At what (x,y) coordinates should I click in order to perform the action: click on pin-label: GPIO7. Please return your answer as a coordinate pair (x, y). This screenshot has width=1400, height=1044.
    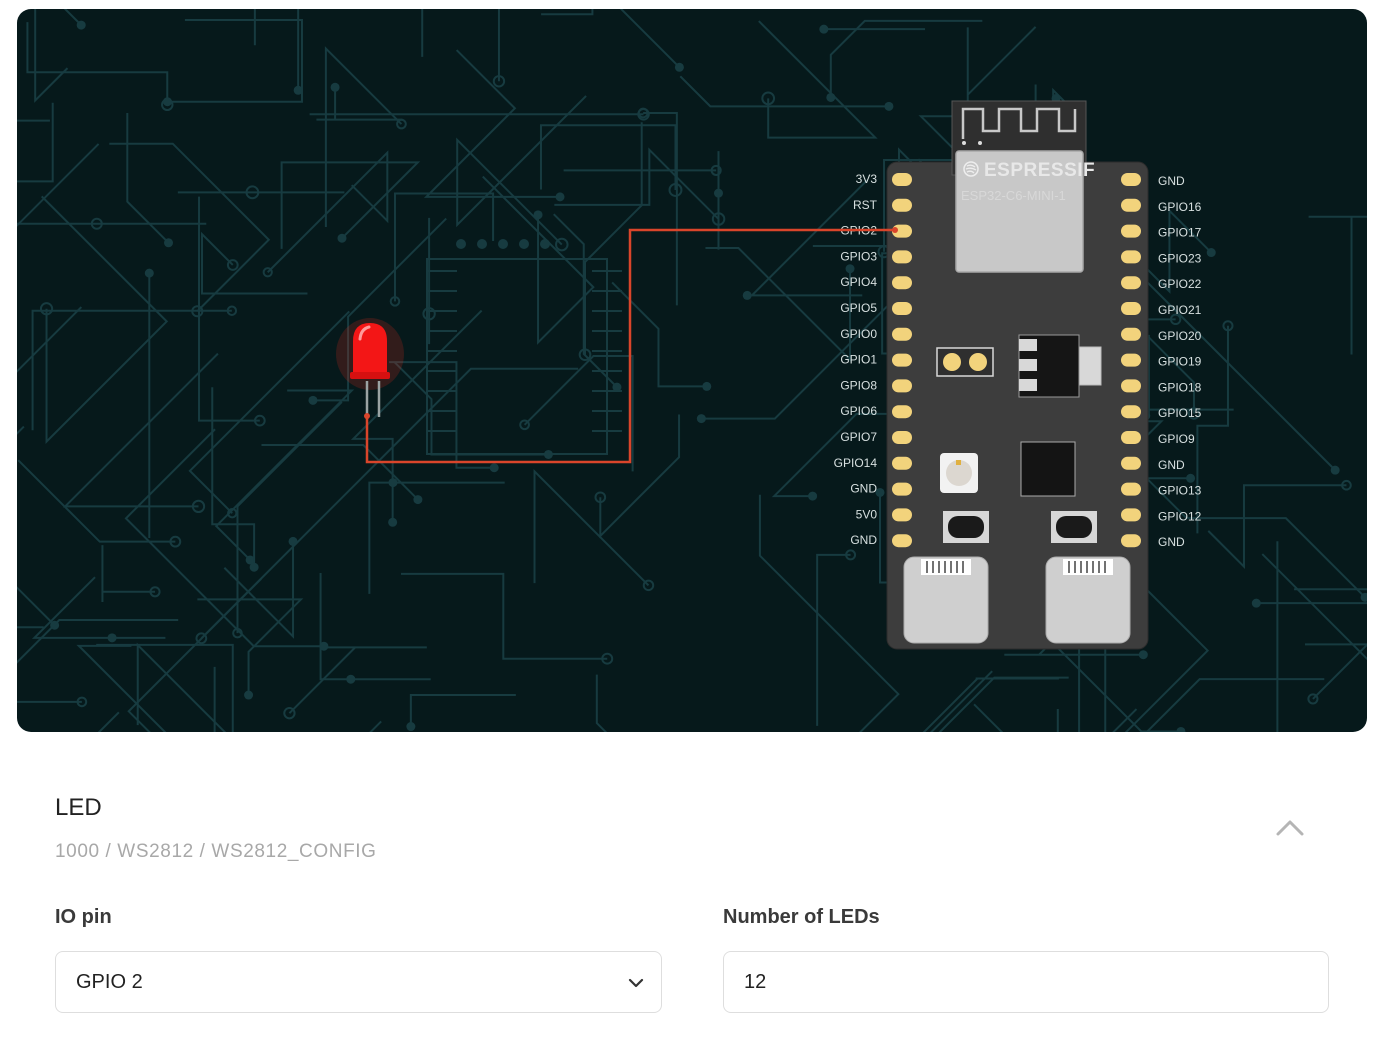
    Looking at the image, I should click on (858, 437).